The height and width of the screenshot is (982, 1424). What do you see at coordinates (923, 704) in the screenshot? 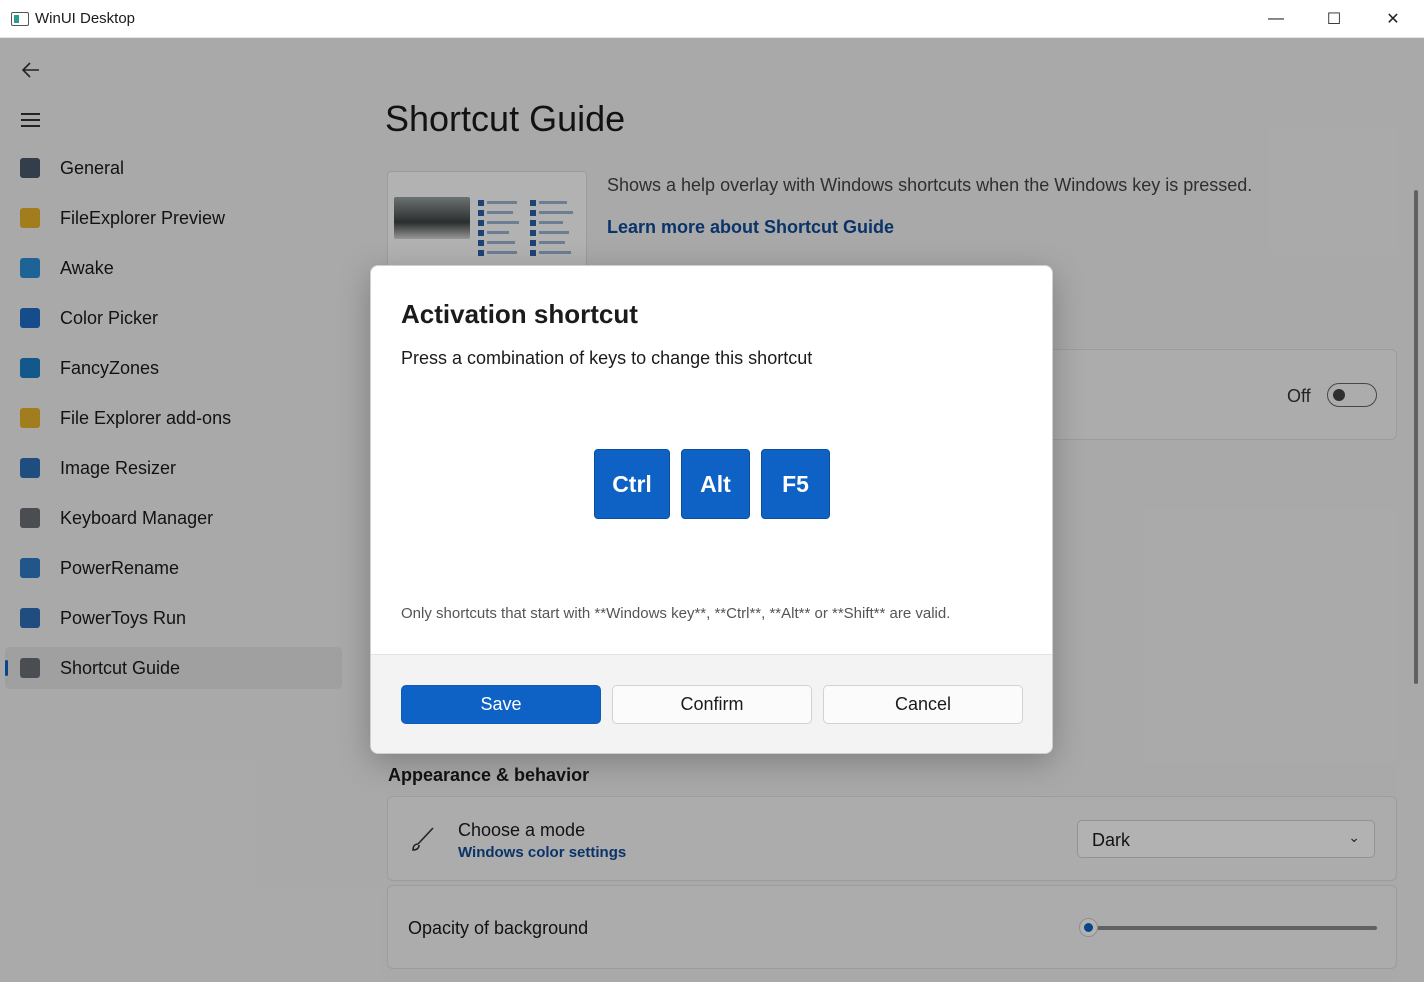
I see `cancel-button: Cancel` at bounding box center [923, 704].